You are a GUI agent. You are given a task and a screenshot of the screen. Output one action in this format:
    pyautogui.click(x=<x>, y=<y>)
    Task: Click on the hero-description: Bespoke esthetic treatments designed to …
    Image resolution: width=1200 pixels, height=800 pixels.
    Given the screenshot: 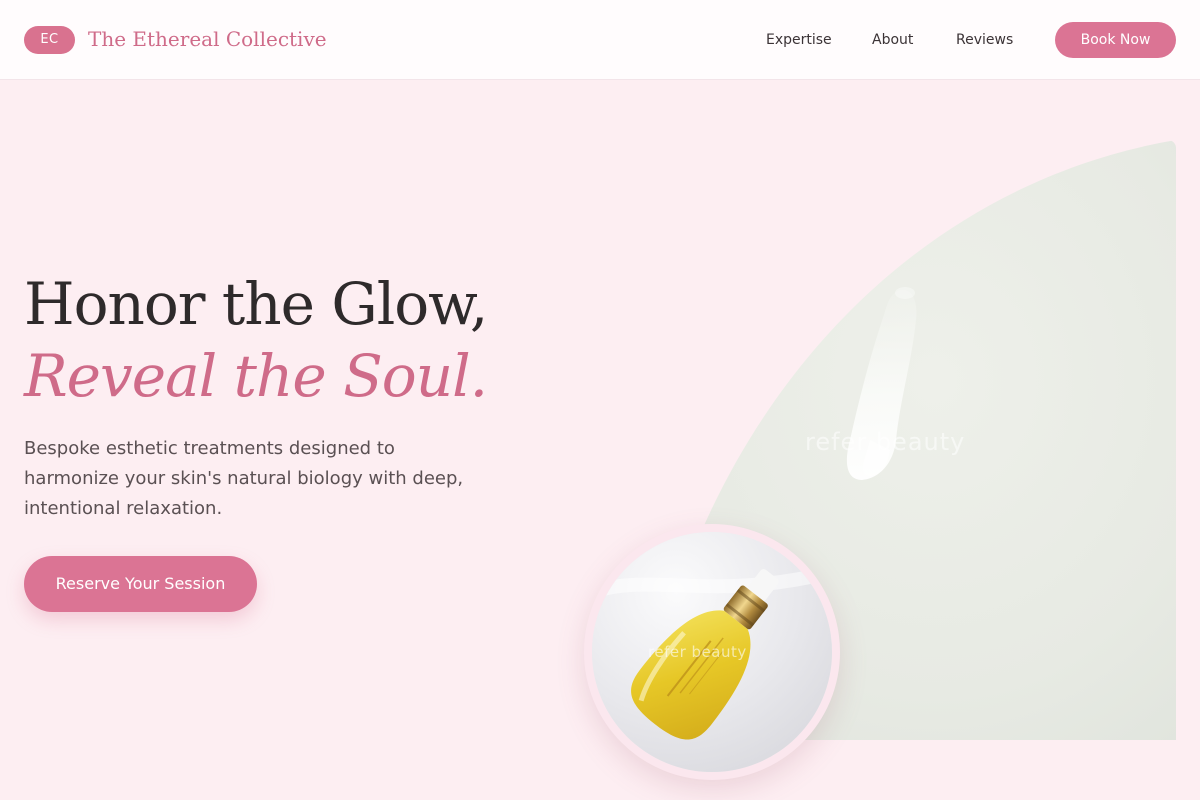 What is the action you would take?
    pyautogui.click(x=244, y=478)
    